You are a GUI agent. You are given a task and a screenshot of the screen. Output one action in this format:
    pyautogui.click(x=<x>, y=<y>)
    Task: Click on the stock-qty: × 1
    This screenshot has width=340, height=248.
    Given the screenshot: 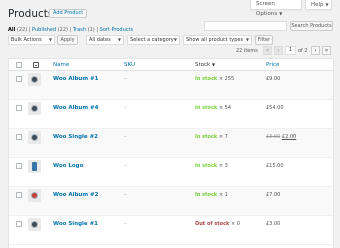 What is the action you would take?
    pyautogui.click(x=223, y=195)
    